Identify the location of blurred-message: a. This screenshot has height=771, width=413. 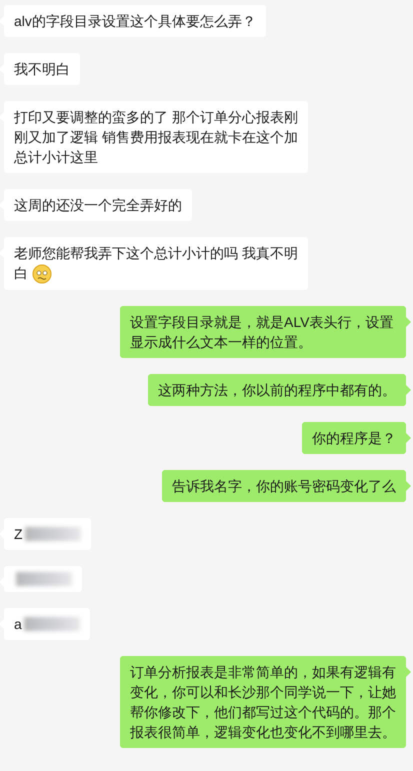
(47, 624).